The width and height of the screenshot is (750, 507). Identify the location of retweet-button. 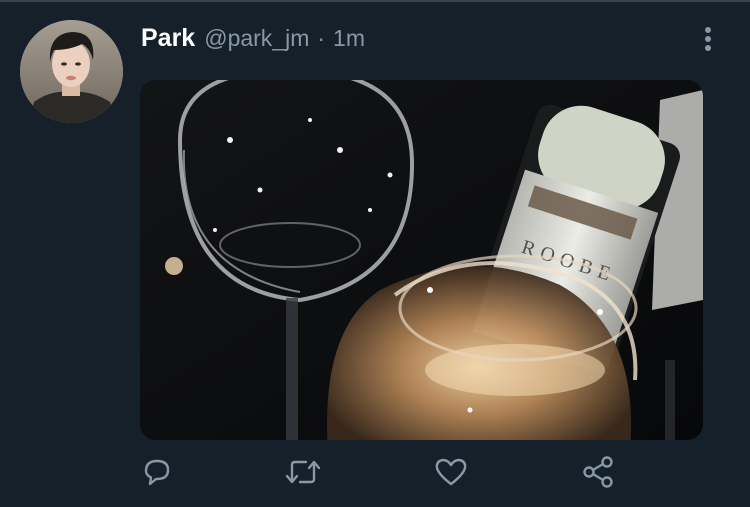
(303, 472).